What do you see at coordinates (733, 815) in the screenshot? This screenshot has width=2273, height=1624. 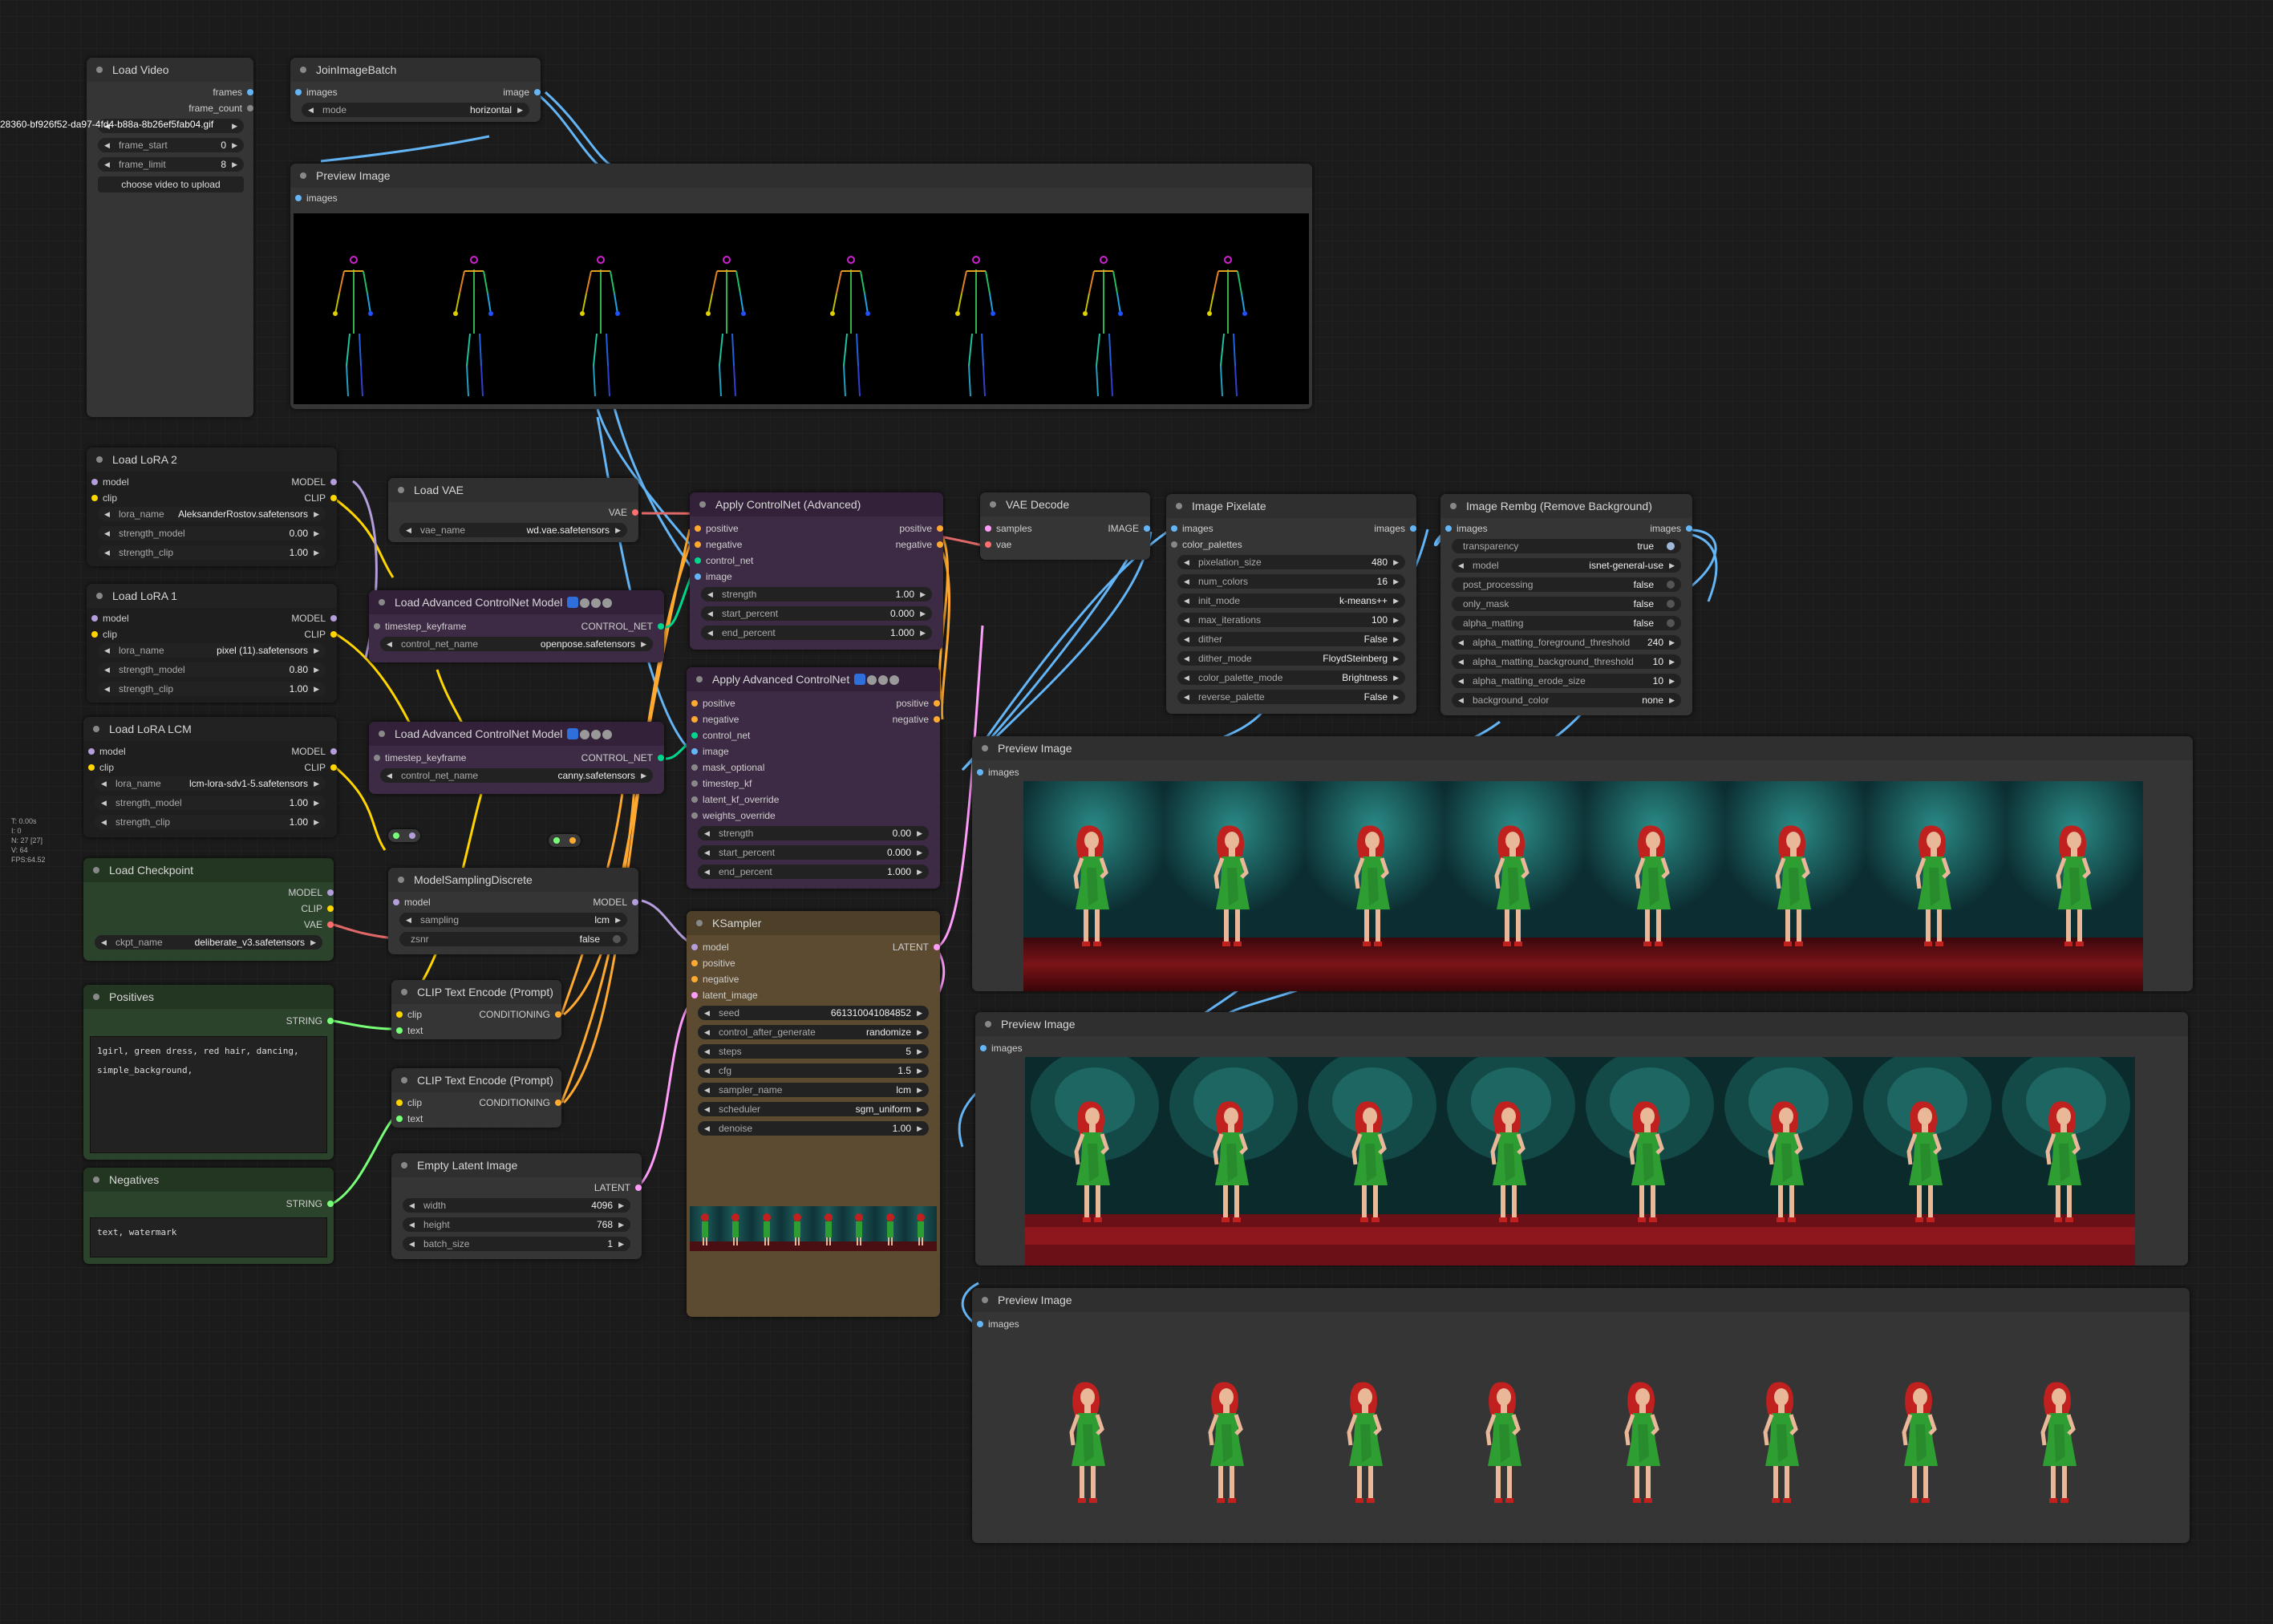 I see `input-weights-override: weights_override` at bounding box center [733, 815].